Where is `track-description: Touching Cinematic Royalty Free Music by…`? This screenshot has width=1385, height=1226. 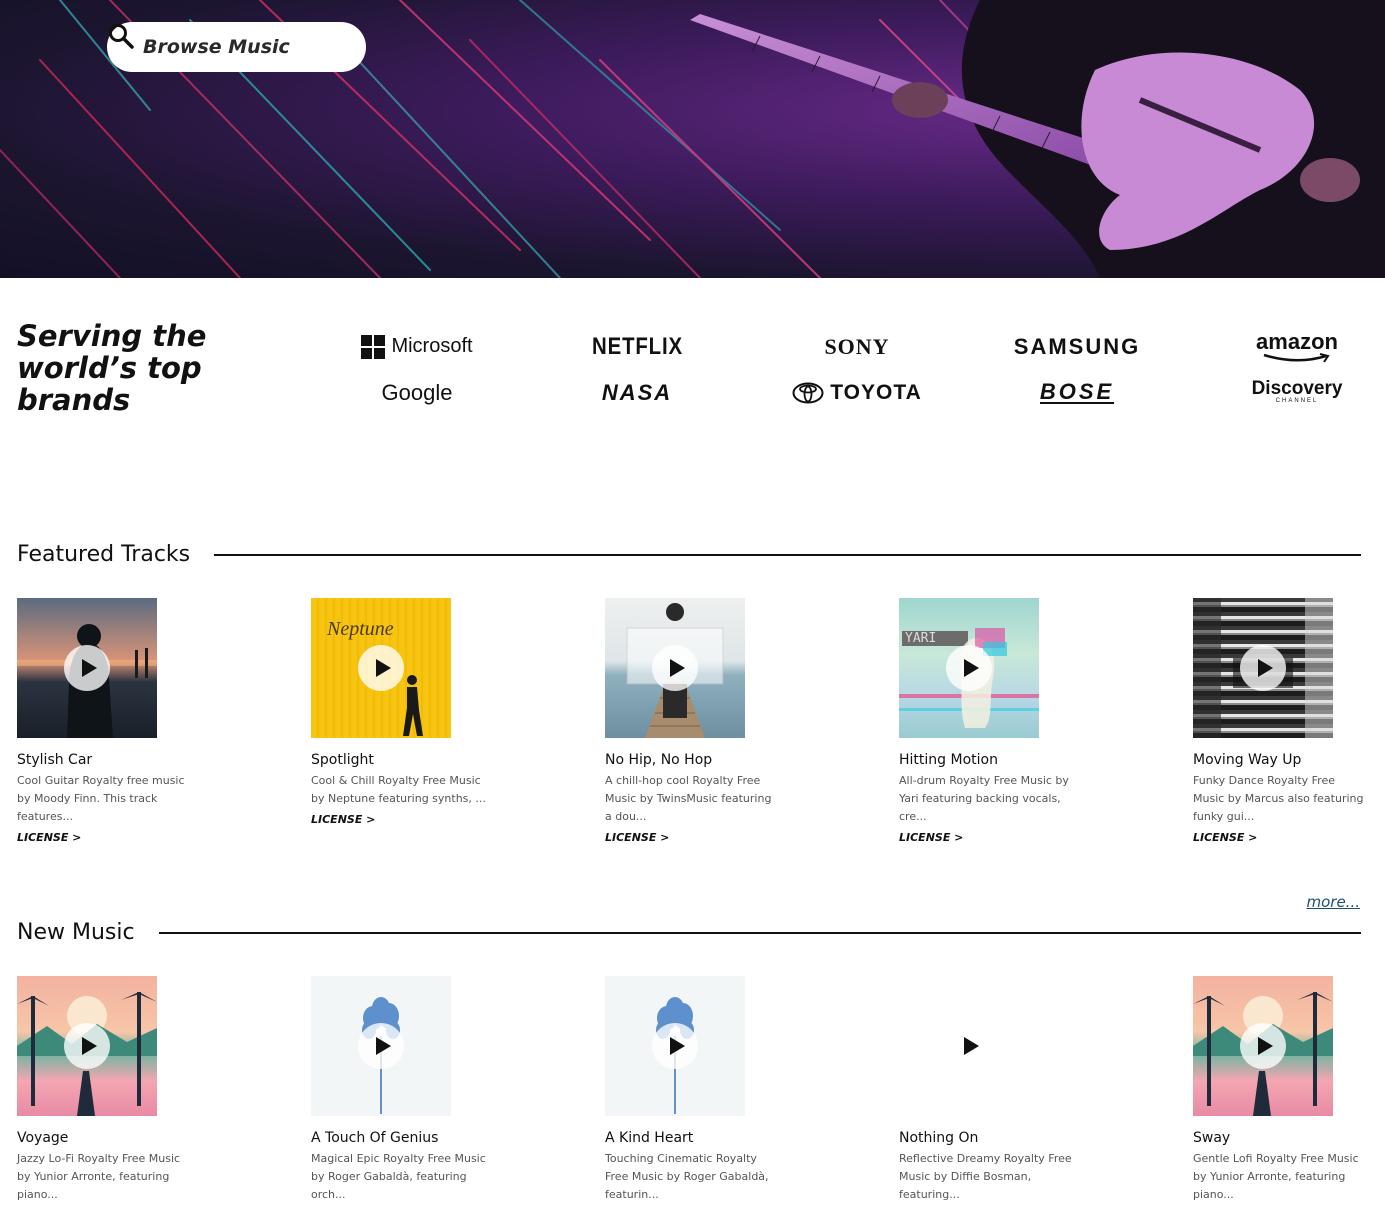 track-description: Touching Cinematic Royalty Free Music by… is located at coordinates (687, 1176).